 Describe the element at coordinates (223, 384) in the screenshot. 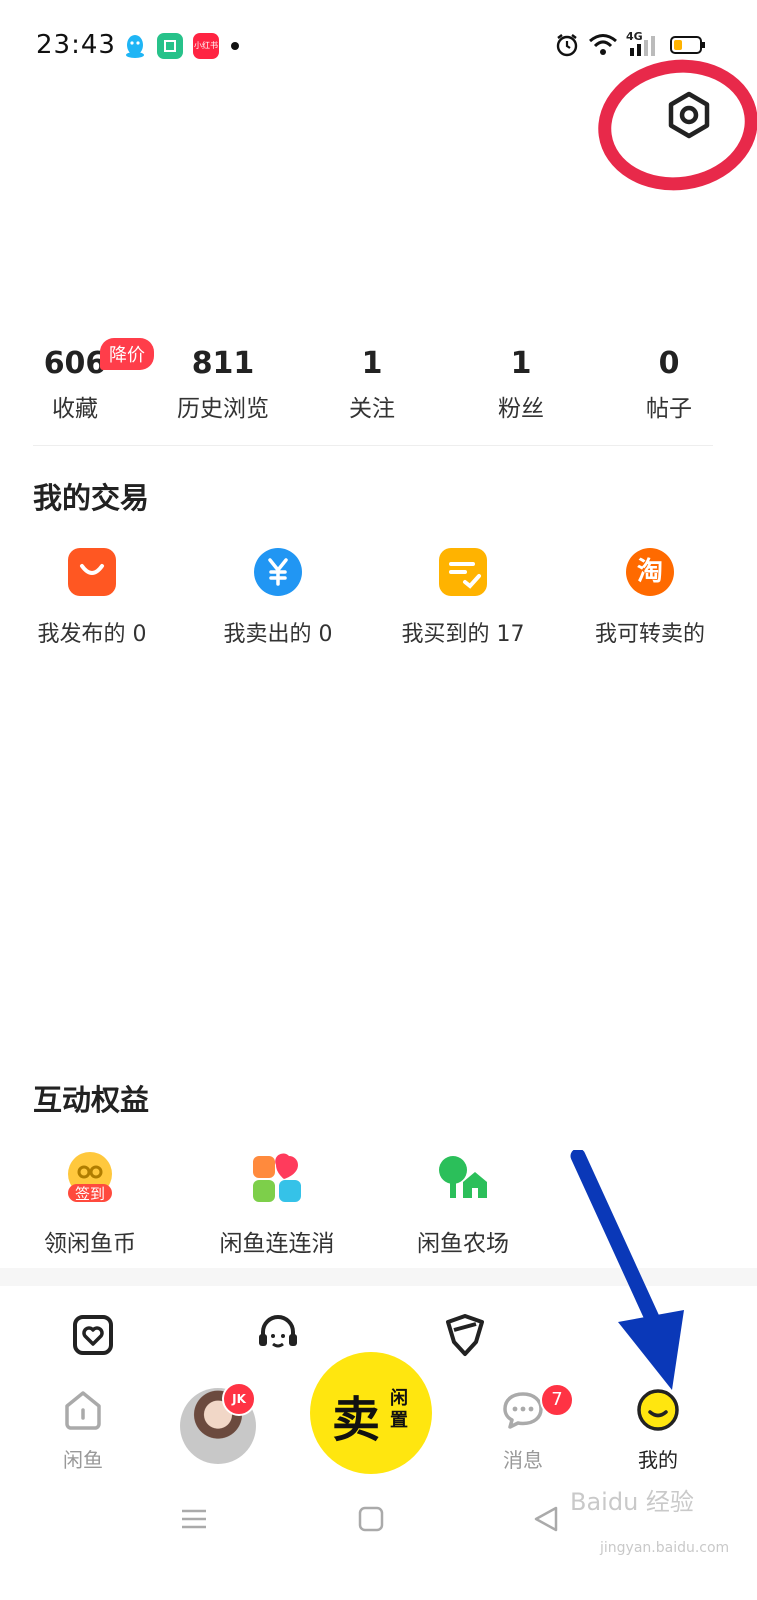

I see `stat-history: 811 历史浏览` at that location.